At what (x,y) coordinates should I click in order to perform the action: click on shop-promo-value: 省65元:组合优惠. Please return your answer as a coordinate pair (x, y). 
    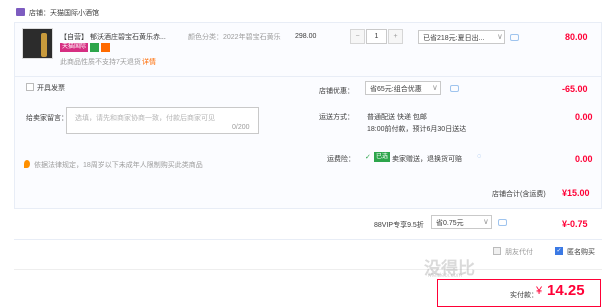
    Looking at the image, I should click on (396, 89).